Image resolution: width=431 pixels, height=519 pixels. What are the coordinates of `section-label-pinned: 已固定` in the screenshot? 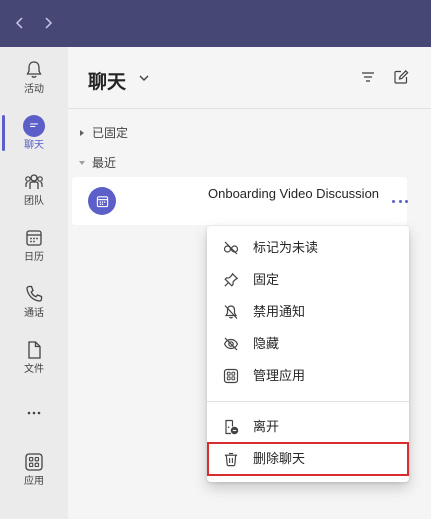 It's located at (110, 133).